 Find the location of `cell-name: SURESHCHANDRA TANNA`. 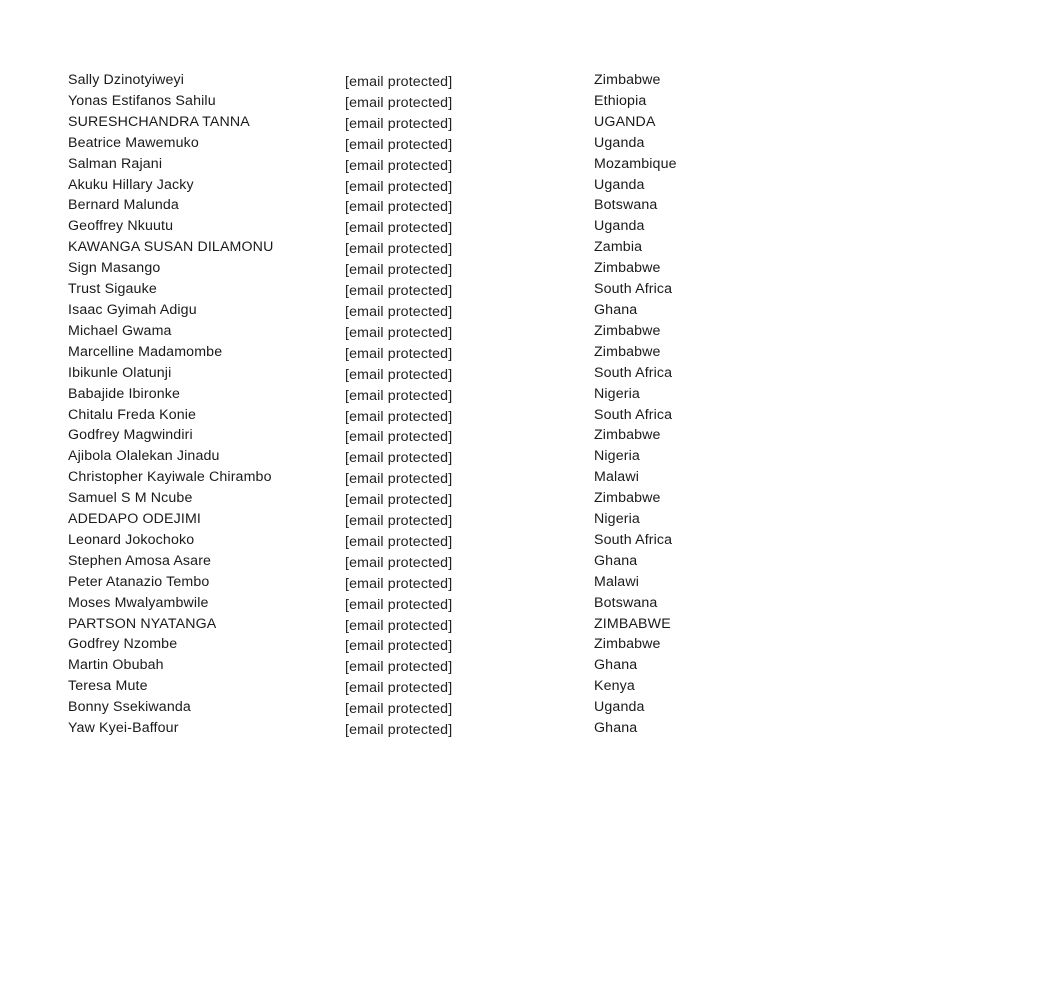

cell-name: SURESHCHANDRA TANNA is located at coordinates (159, 121).